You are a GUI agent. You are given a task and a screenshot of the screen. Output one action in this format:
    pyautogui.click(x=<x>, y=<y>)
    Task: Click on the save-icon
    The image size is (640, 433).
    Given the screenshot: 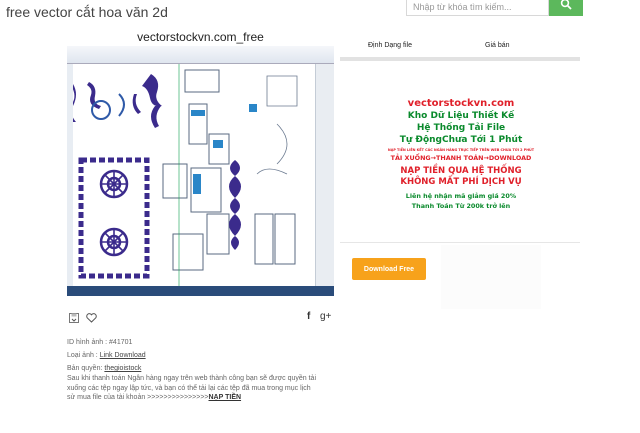 What is the action you would take?
    pyautogui.click(x=74, y=318)
    